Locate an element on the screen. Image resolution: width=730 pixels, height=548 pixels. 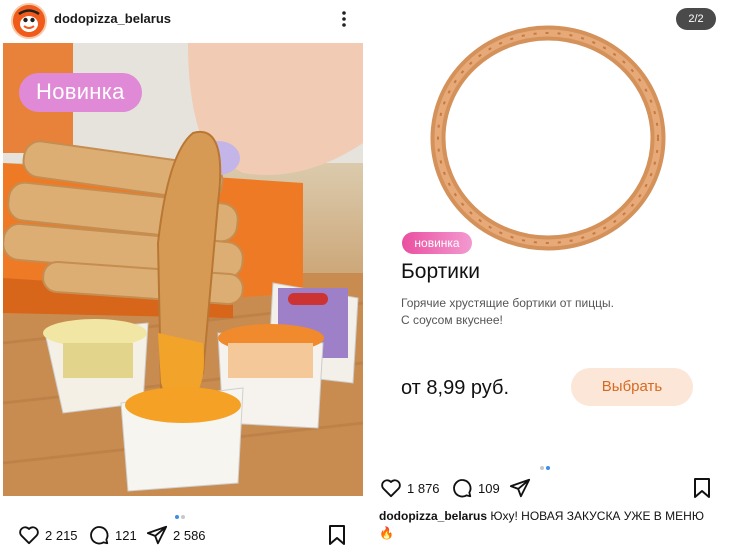
new-badge-small: новинка is located at coordinates (437, 243).